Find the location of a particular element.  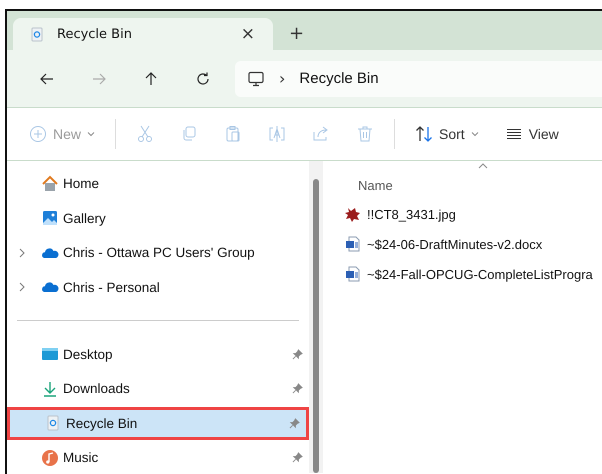

file-item: !!CT8_3431.jpg is located at coordinates (473, 214).